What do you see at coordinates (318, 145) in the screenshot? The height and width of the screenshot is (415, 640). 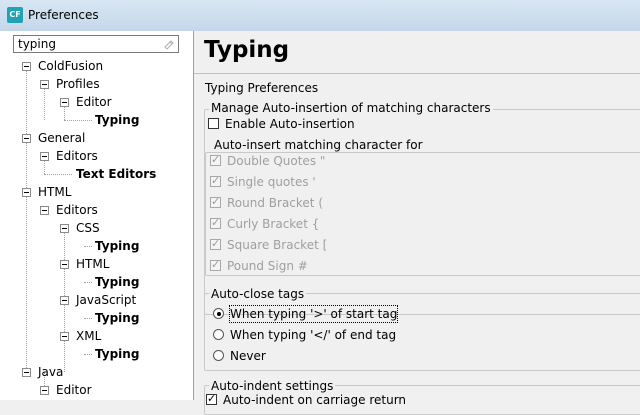 I see `matching-character-group-label: Auto-insert matching character for` at bounding box center [318, 145].